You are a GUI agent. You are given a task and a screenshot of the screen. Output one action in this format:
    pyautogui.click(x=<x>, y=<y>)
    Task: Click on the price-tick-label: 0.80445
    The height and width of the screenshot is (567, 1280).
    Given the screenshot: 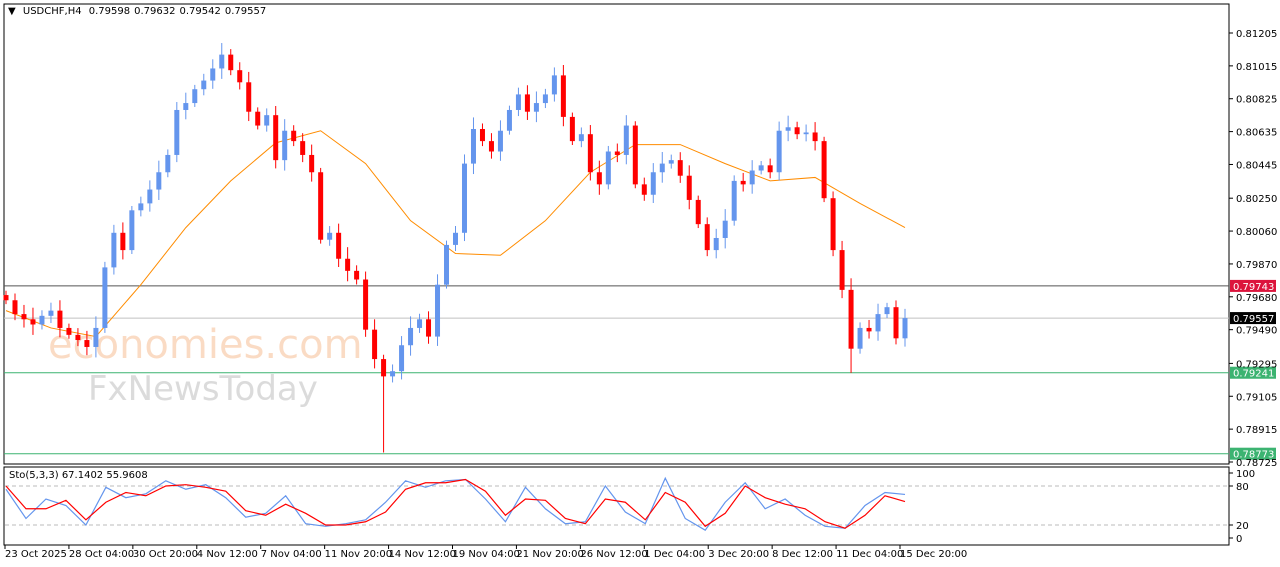 What is the action you would take?
    pyautogui.click(x=1256, y=165)
    